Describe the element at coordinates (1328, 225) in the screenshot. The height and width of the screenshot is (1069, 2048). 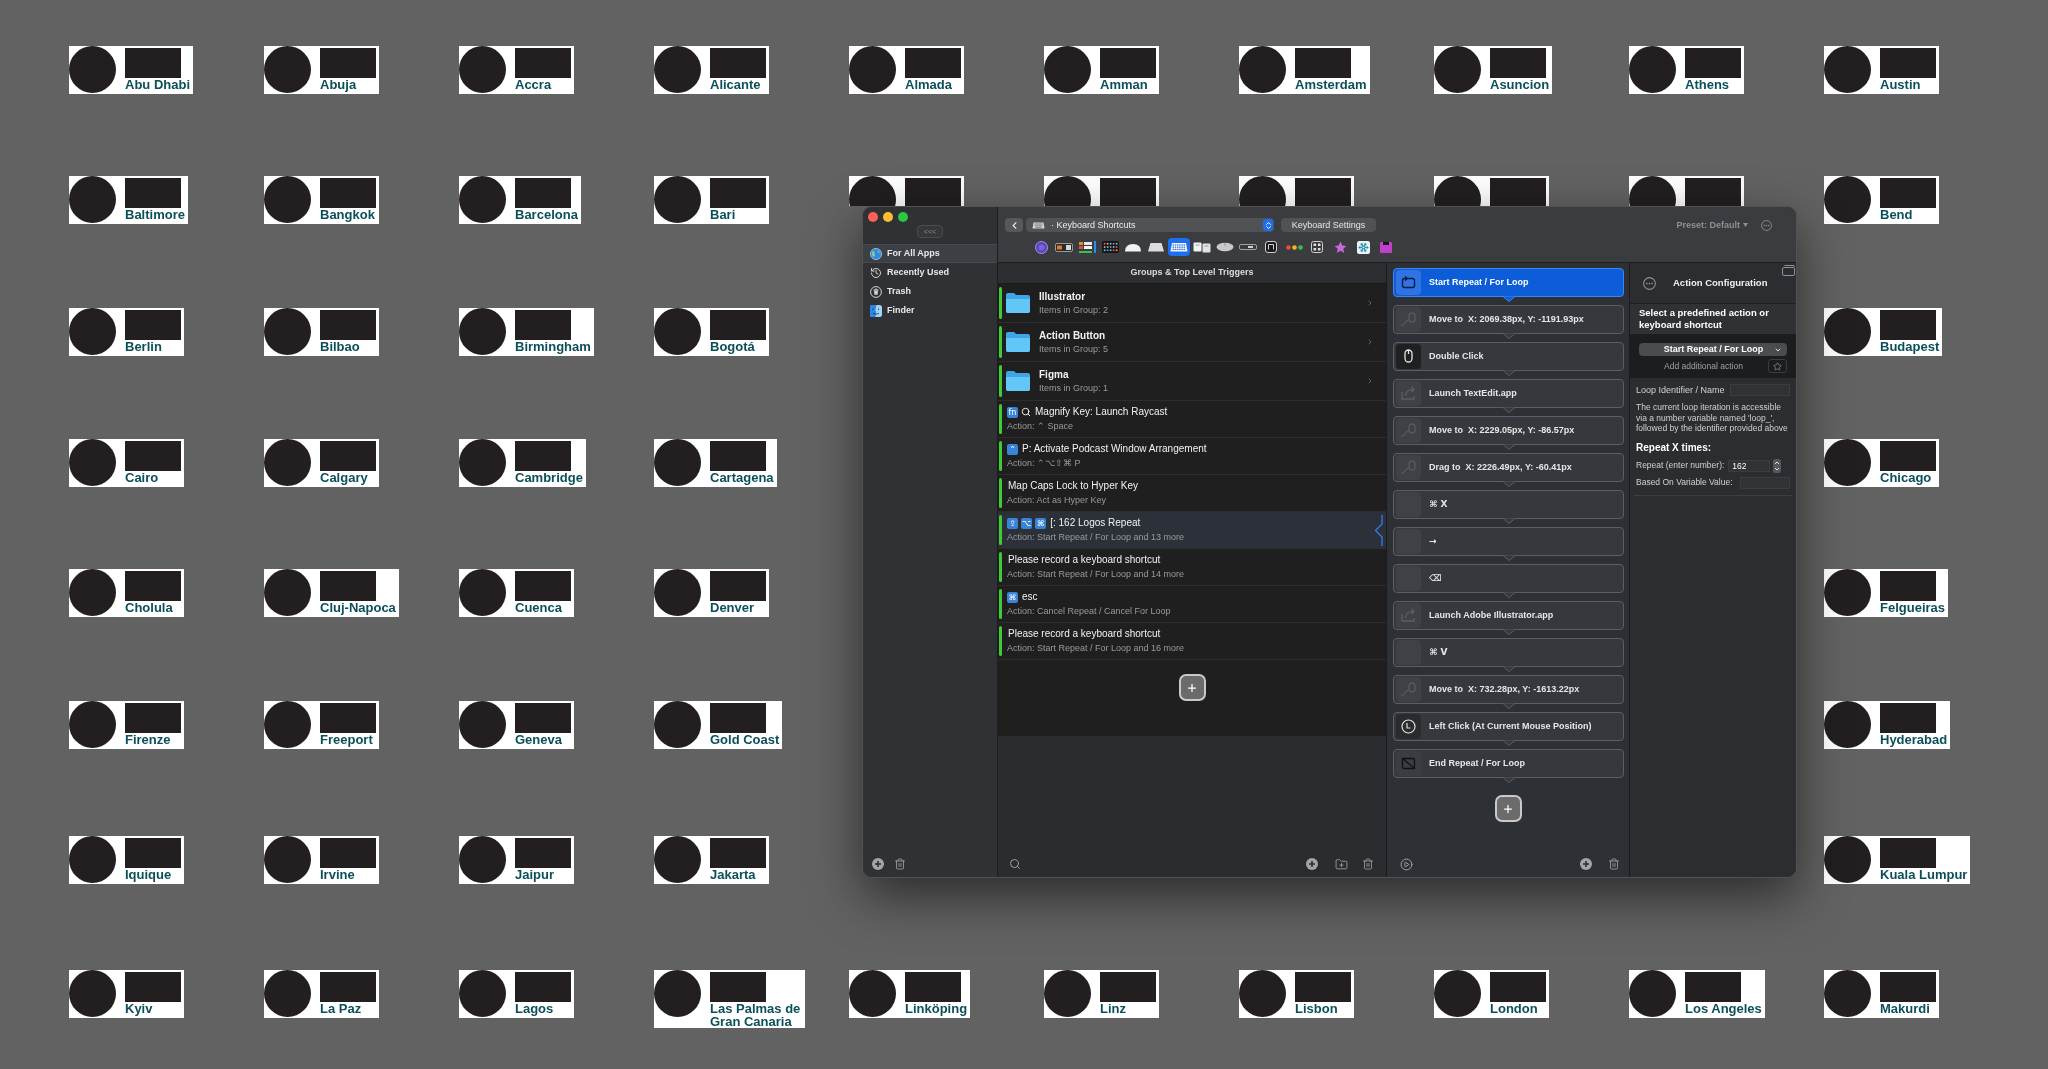
I see `settings-button: Keyboard Settings` at that location.